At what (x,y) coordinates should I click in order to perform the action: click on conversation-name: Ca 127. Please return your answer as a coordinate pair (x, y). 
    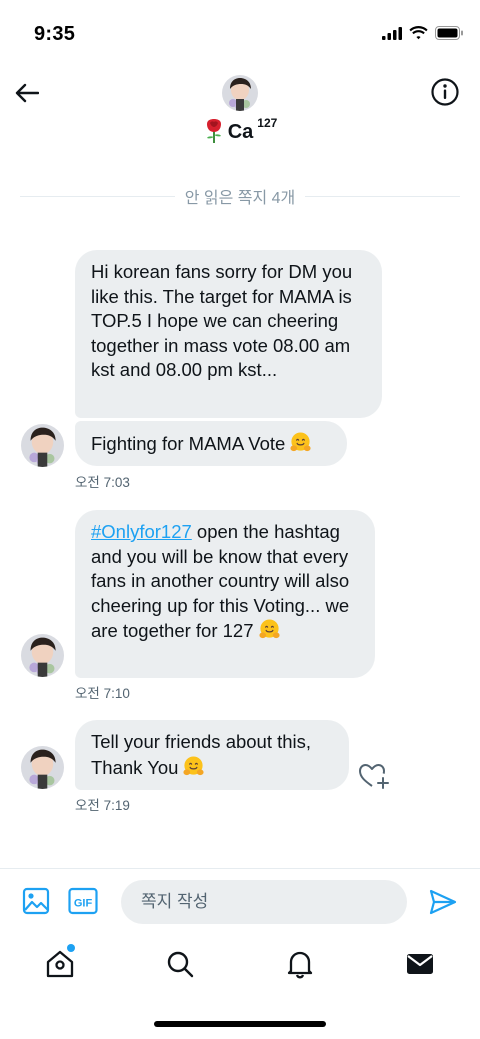
    Looking at the image, I should click on (240, 130).